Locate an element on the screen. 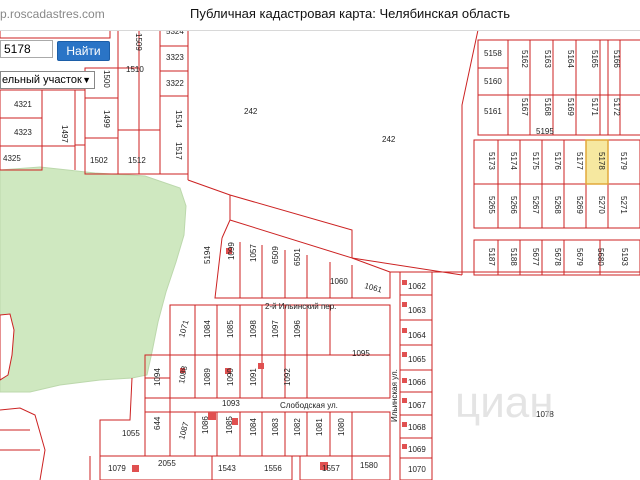 The image size is (640, 480). parcel-label: 1510 is located at coordinates (135, 69).